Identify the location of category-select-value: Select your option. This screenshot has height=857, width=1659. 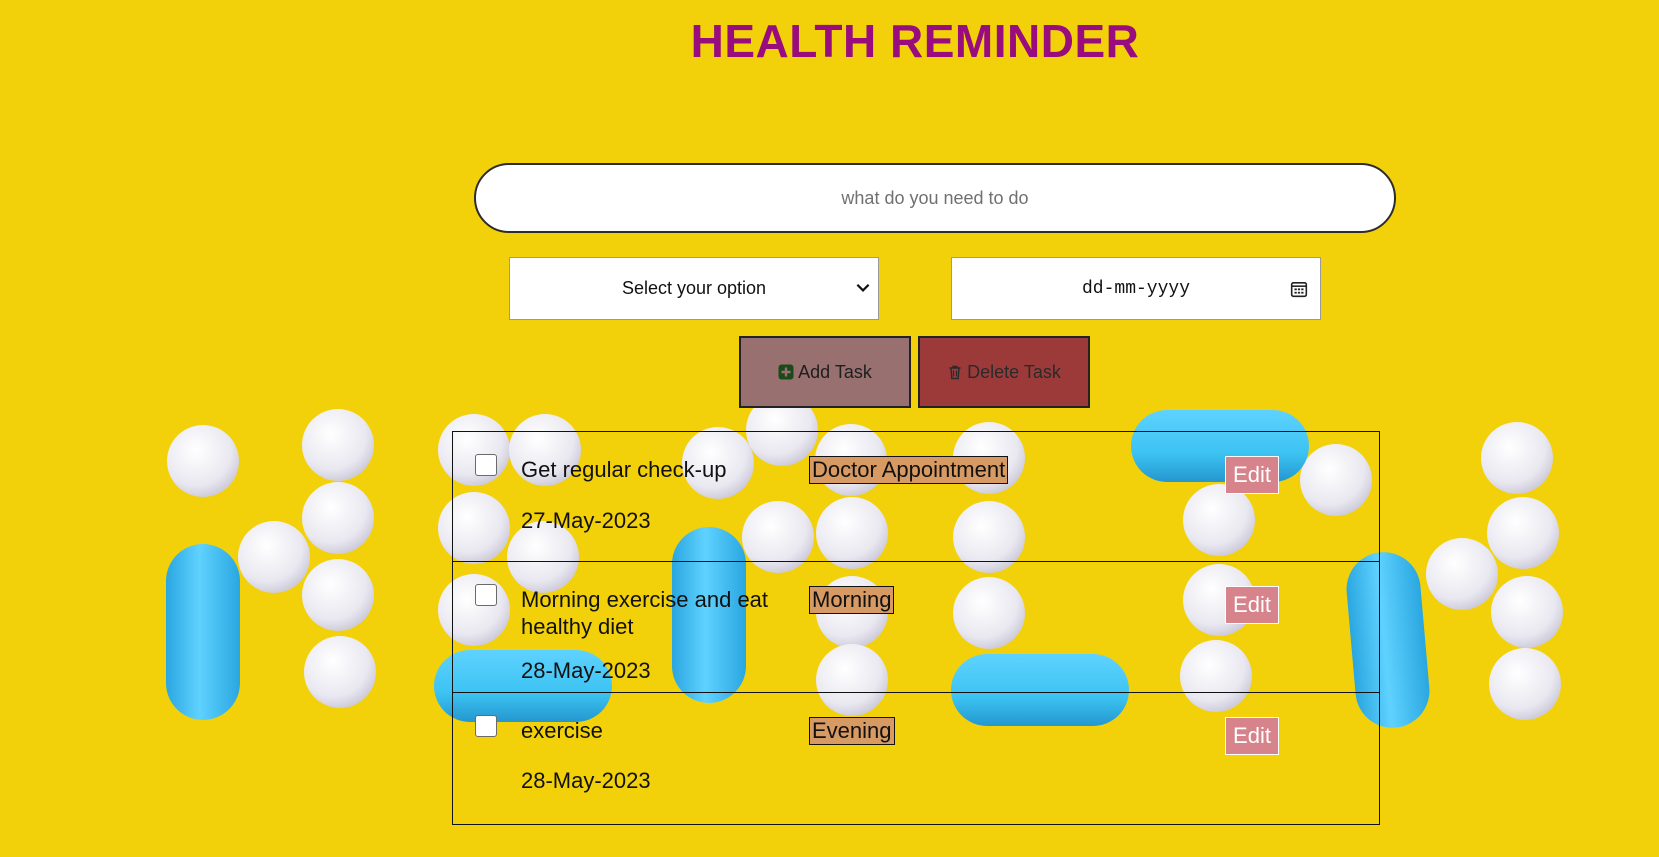
(694, 288).